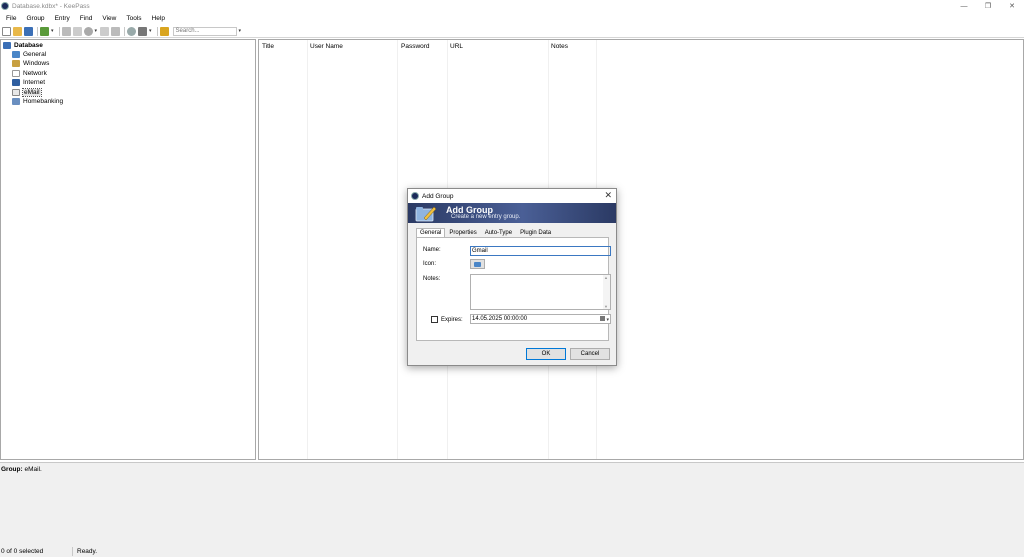  What do you see at coordinates (77, 31) in the screenshot?
I see `copy-password-icon` at bounding box center [77, 31].